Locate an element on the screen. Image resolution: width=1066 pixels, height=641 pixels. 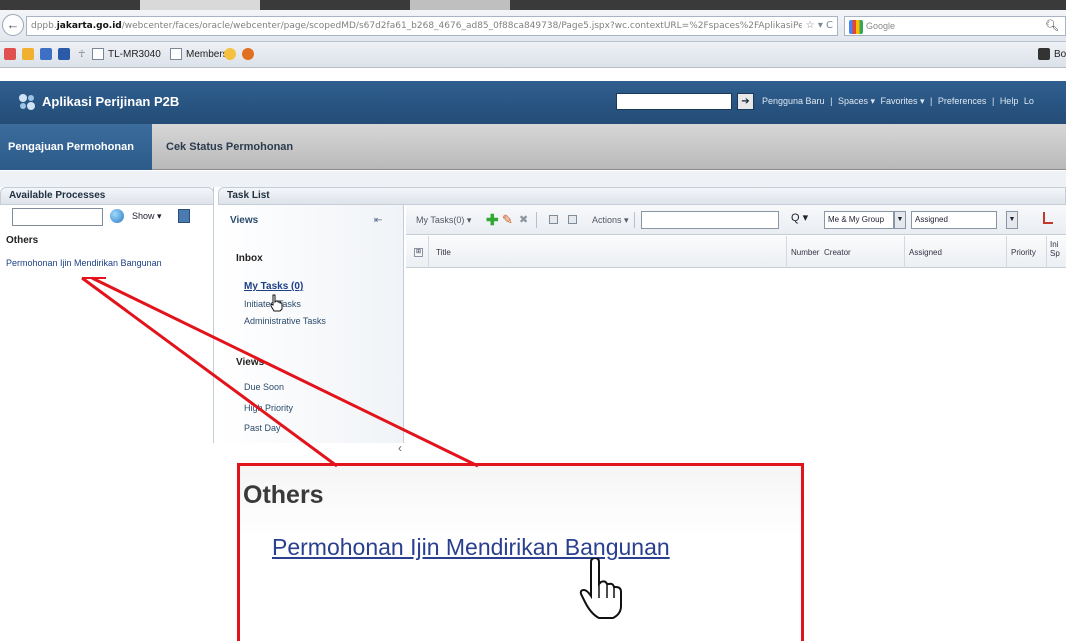
tab-pengajuan-permohonan: Pengajuan Permohonan is located at coordinates (76, 147).